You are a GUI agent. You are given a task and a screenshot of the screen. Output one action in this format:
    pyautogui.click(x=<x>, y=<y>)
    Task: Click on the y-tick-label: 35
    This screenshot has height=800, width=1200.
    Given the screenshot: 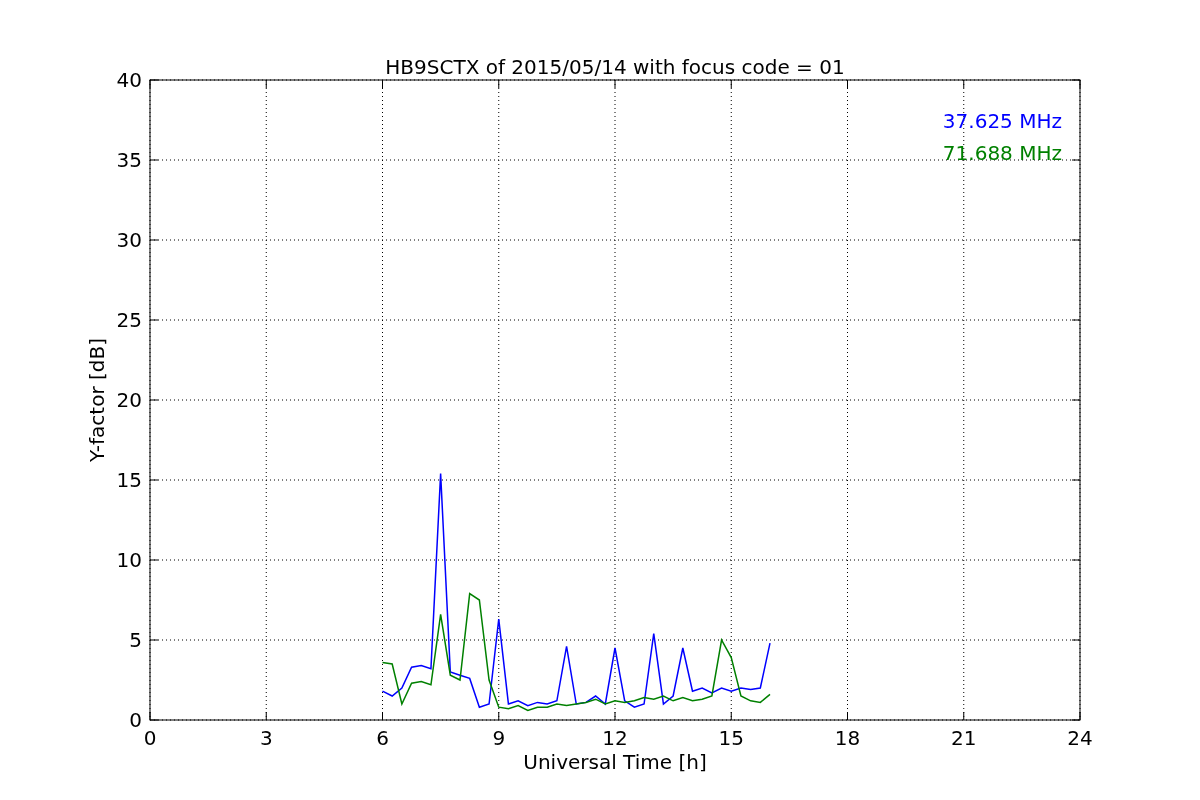 What is the action you would take?
    pyautogui.click(x=129, y=160)
    